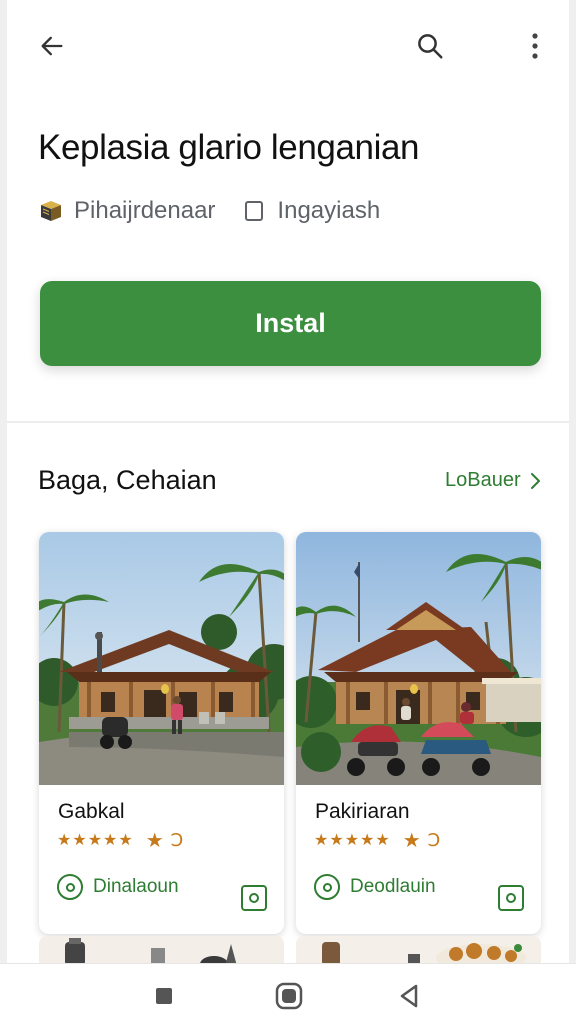  I want to click on book-icon, so click(51, 211).